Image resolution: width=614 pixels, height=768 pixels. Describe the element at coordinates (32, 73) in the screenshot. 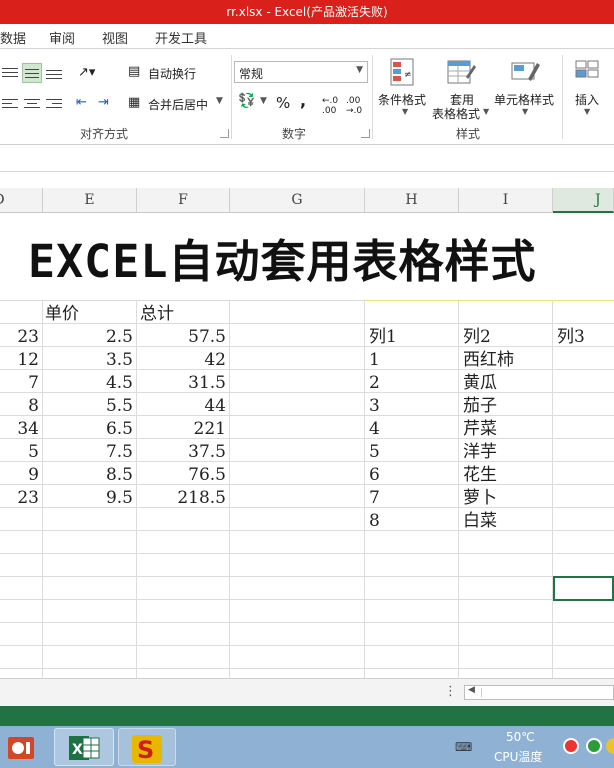

I see `align-middle-icon` at that location.